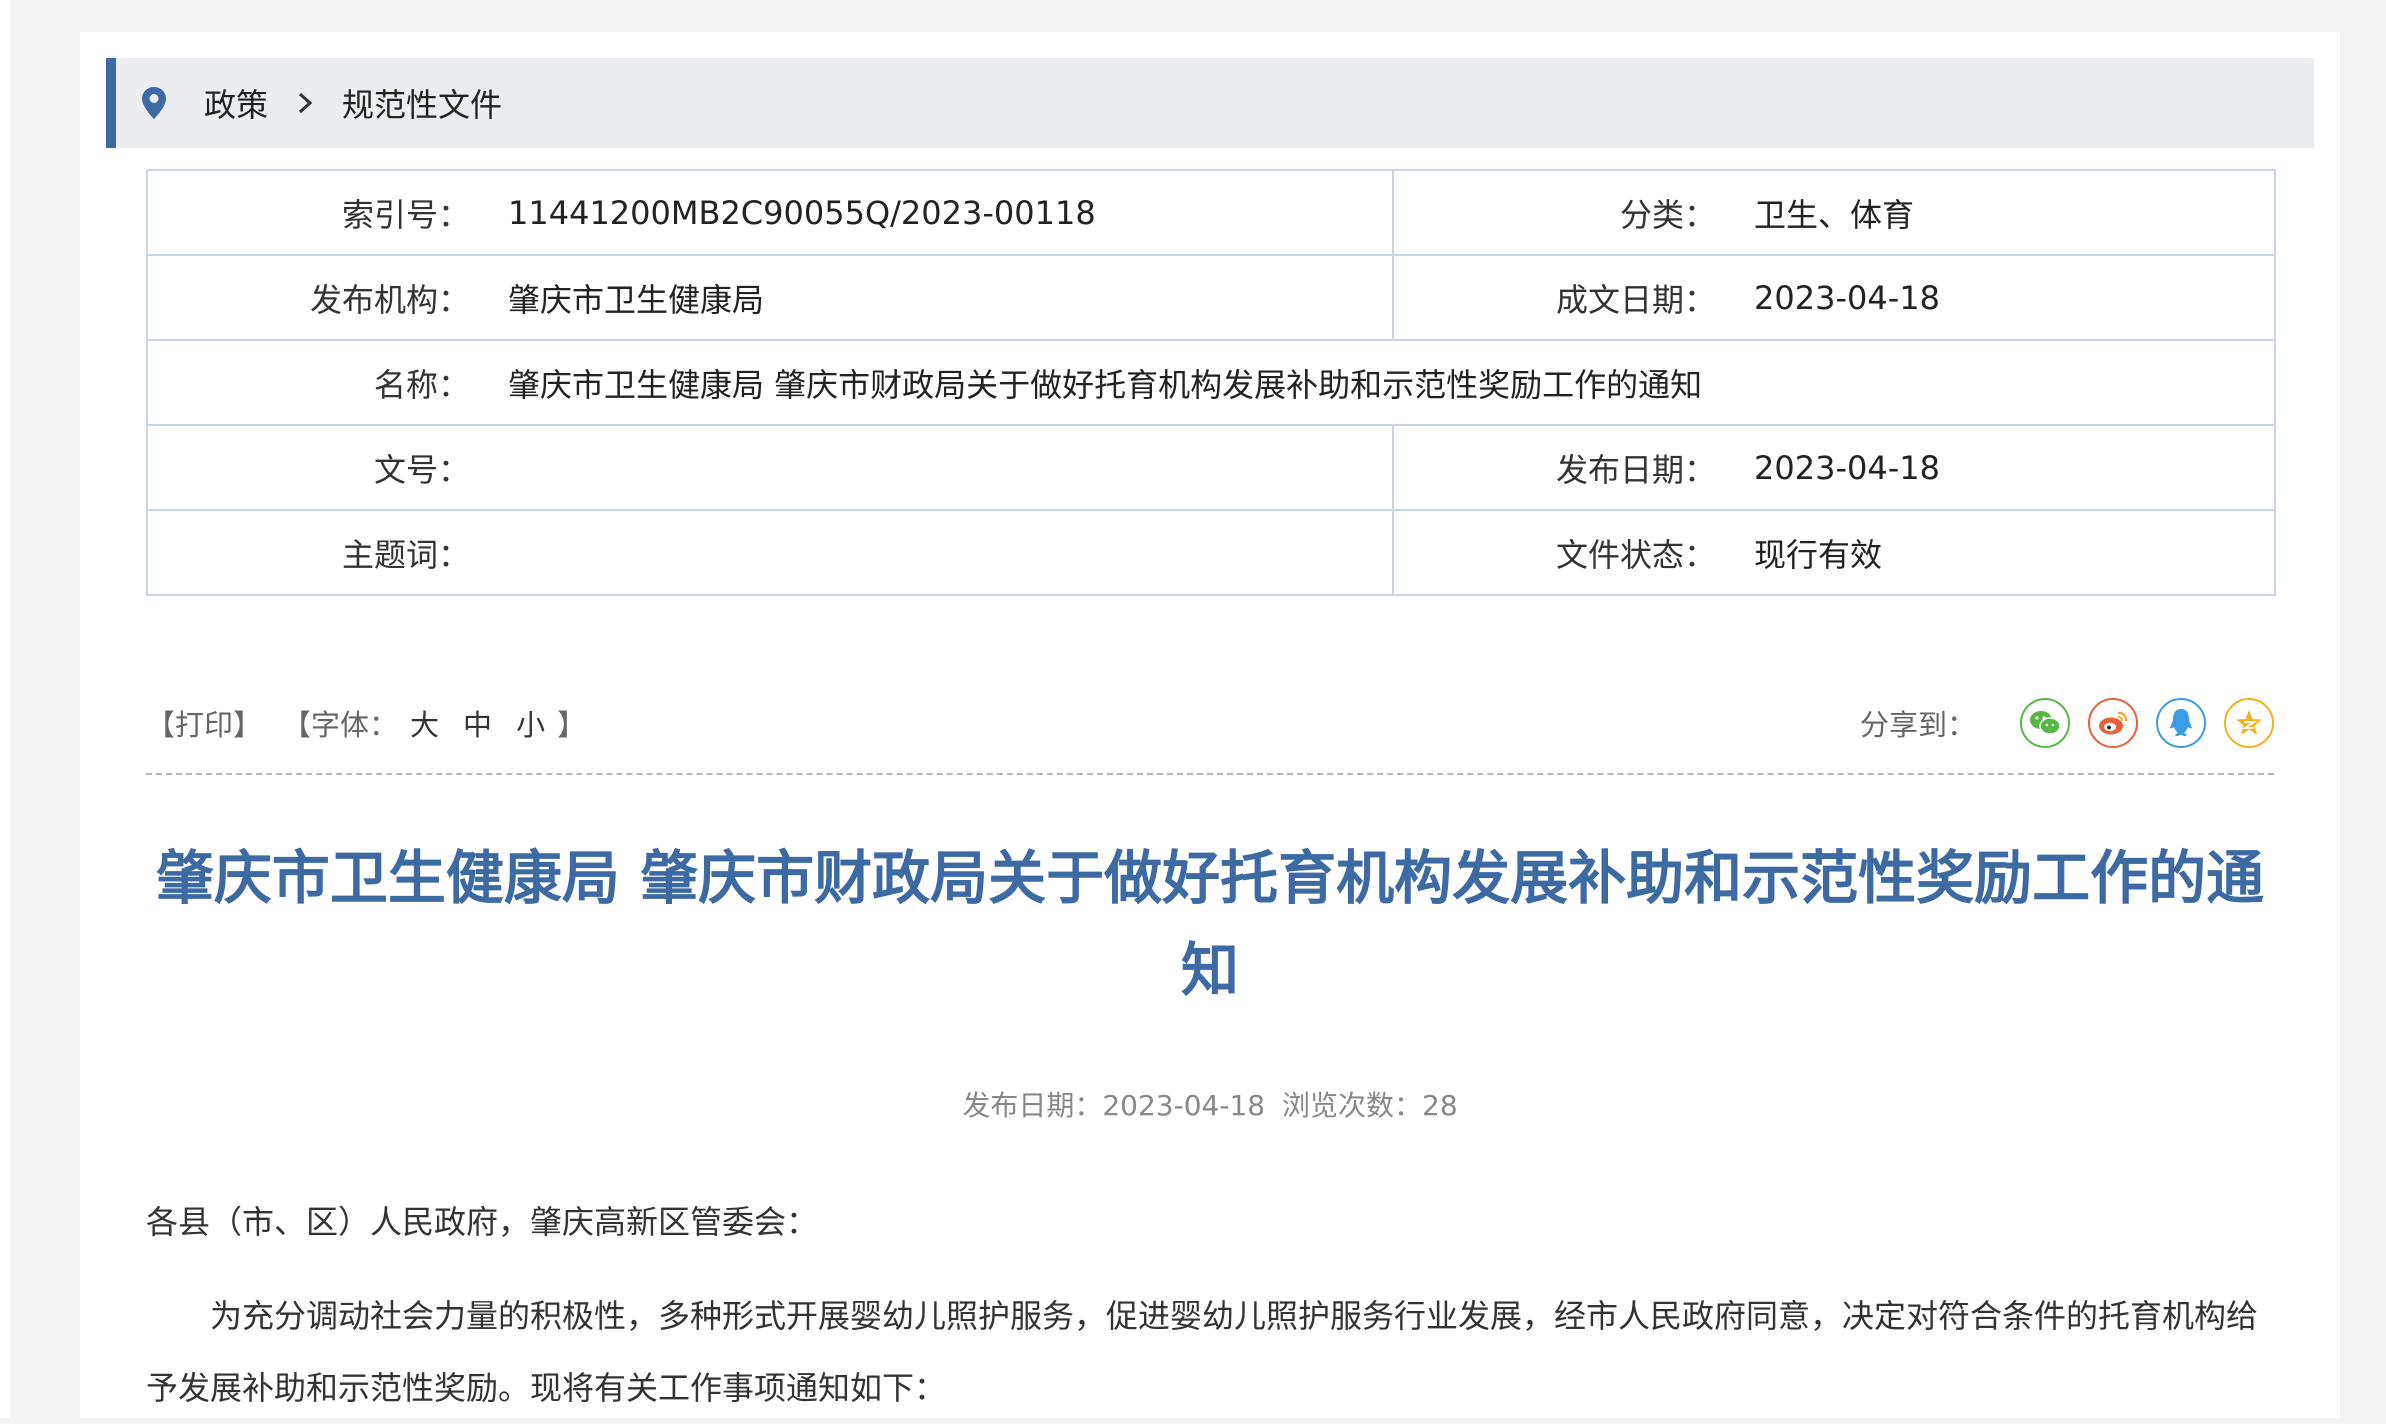 The image size is (2386, 1424). Describe the element at coordinates (1847, 467) in the screenshot. I see `publish-date-value: 2023-04-18` at that location.